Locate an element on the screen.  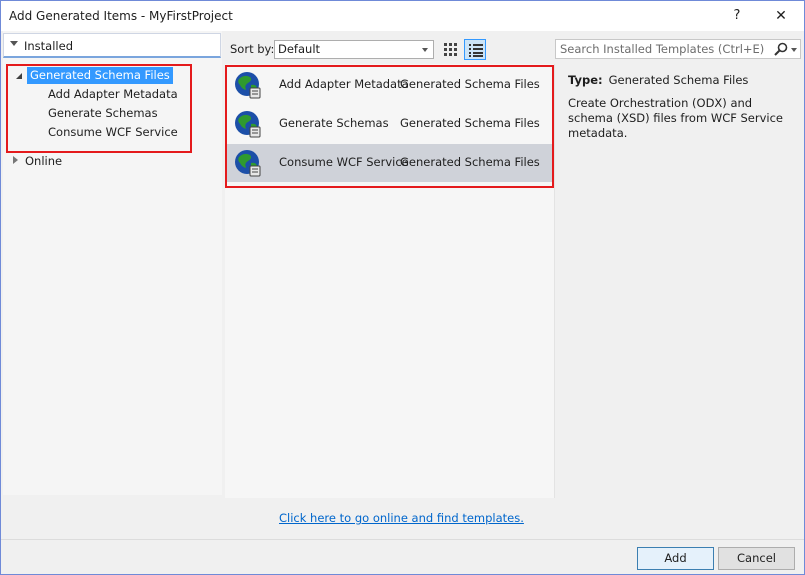
highlight-box-tree is located at coordinates (99, 108).